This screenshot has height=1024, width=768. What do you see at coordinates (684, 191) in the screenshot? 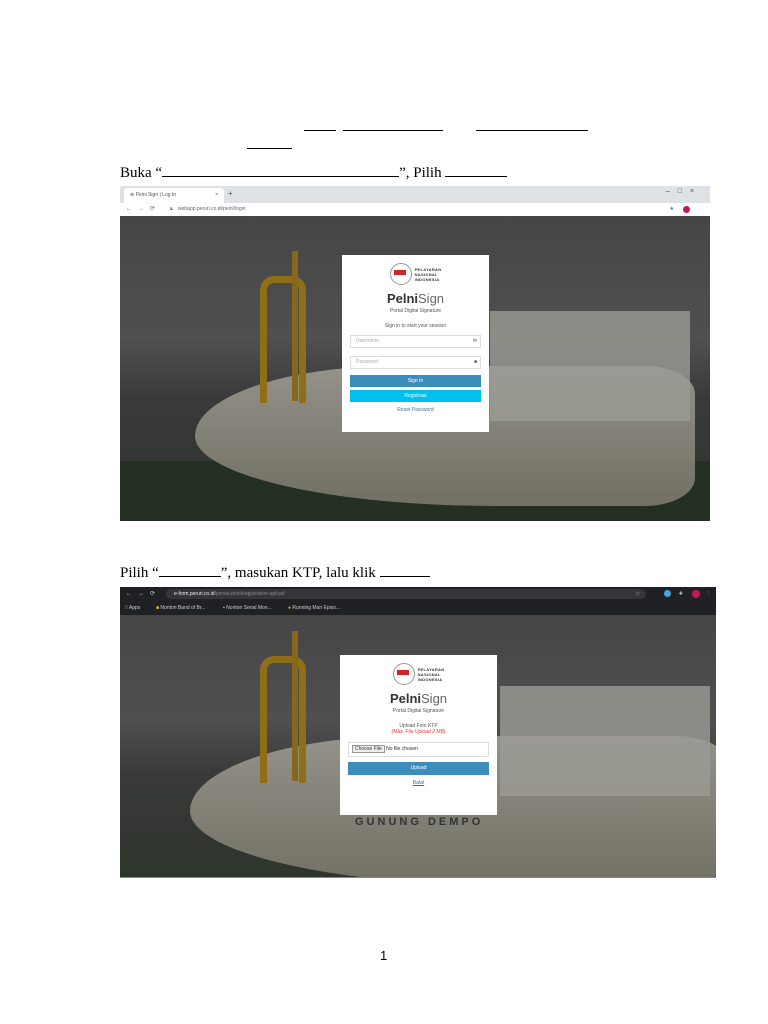
I see `window-controls: –□×` at bounding box center [684, 191].